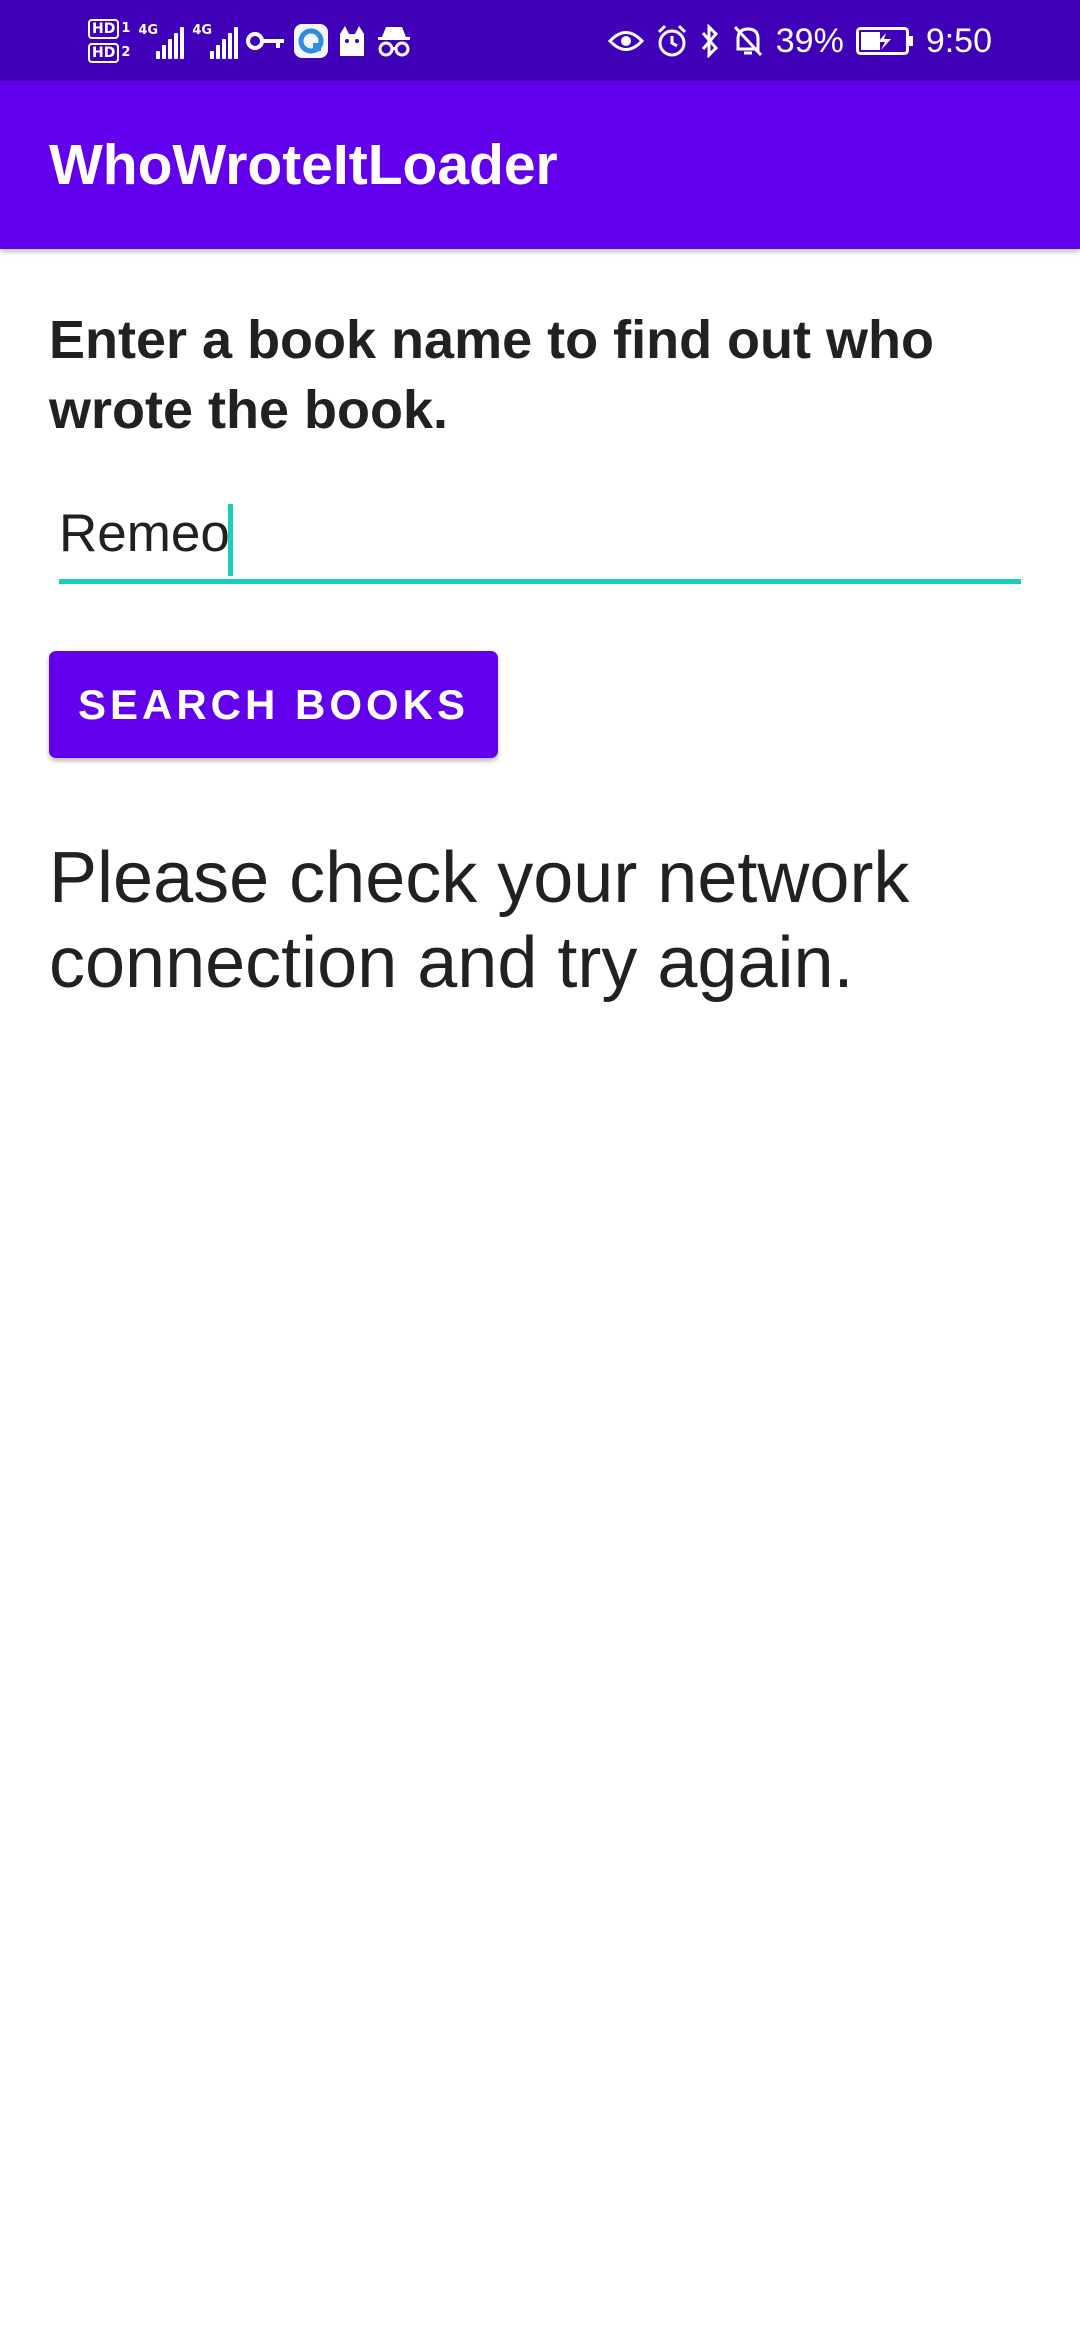 This screenshot has width=1080, height=2340. Describe the element at coordinates (958, 41) in the screenshot. I see `clock: 9:50` at that location.